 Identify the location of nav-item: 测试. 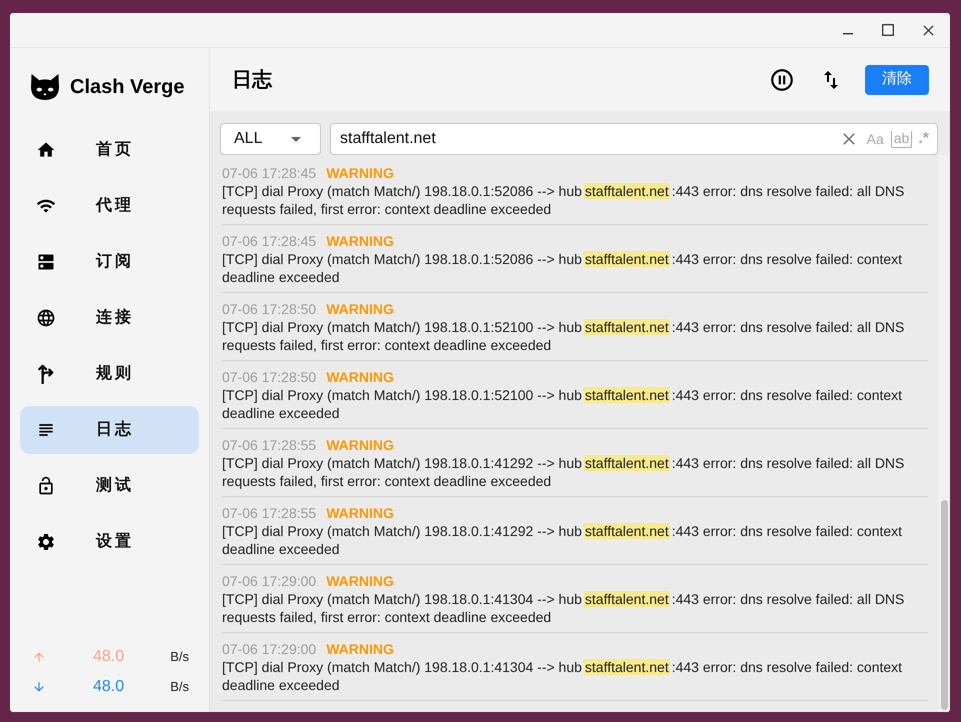
(109, 486).